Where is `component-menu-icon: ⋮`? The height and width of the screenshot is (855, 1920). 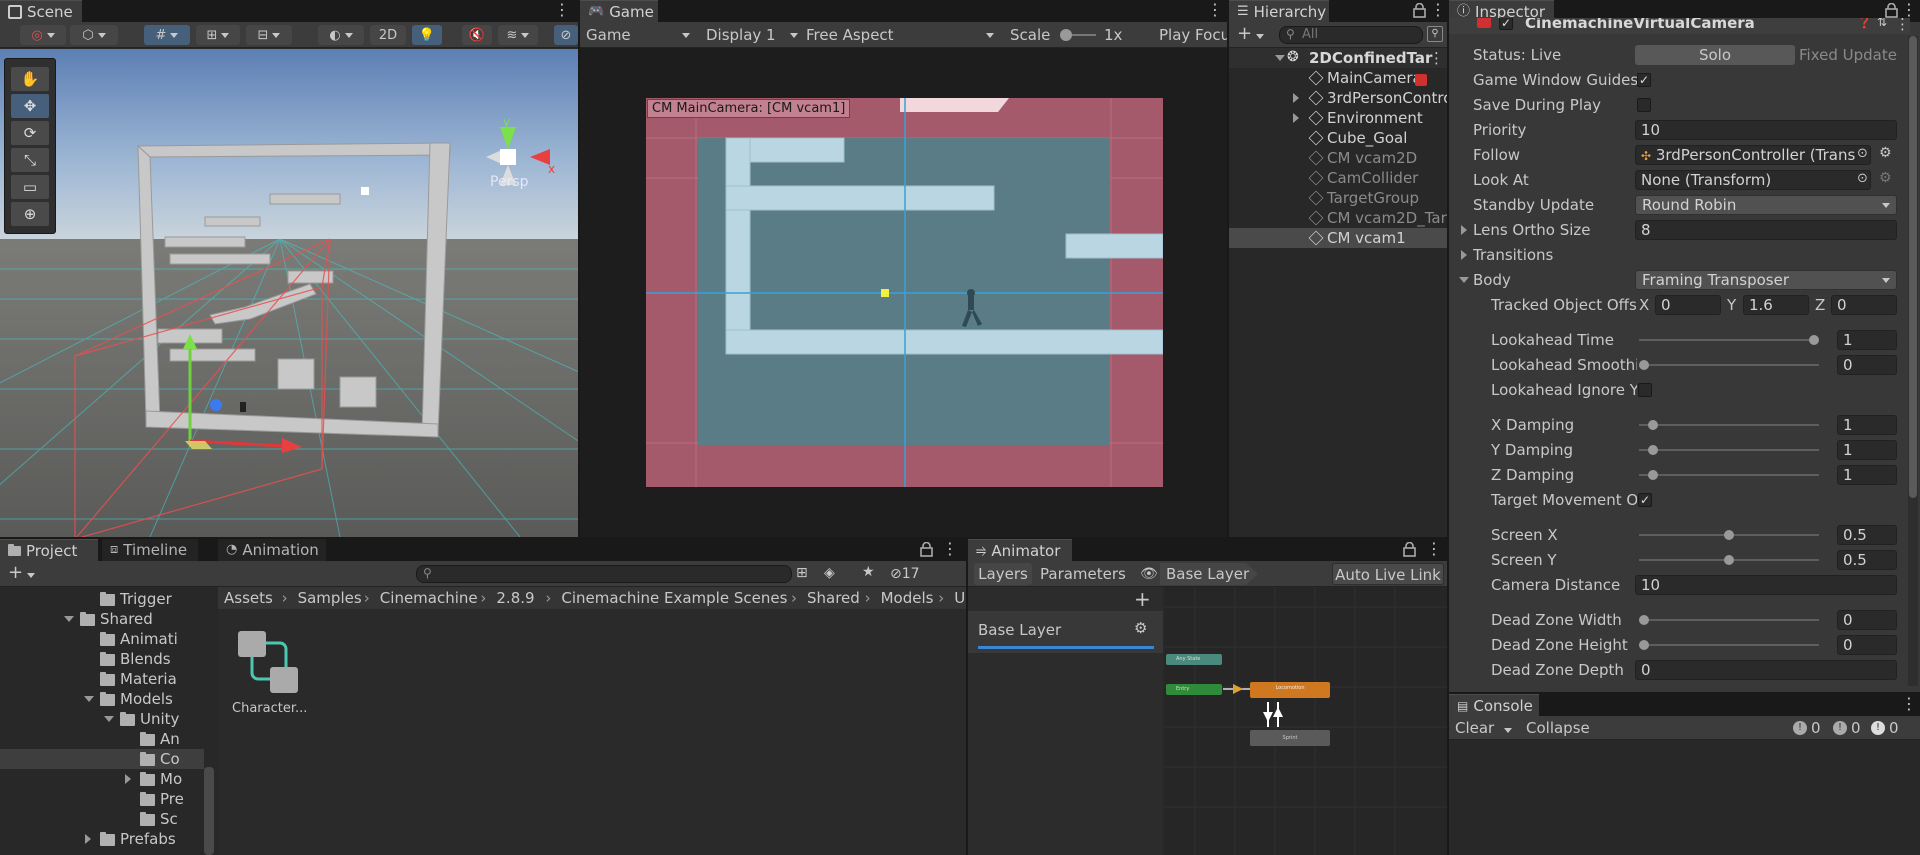 component-menu-icon: ⋮ is located at coordinates (1902, 25).